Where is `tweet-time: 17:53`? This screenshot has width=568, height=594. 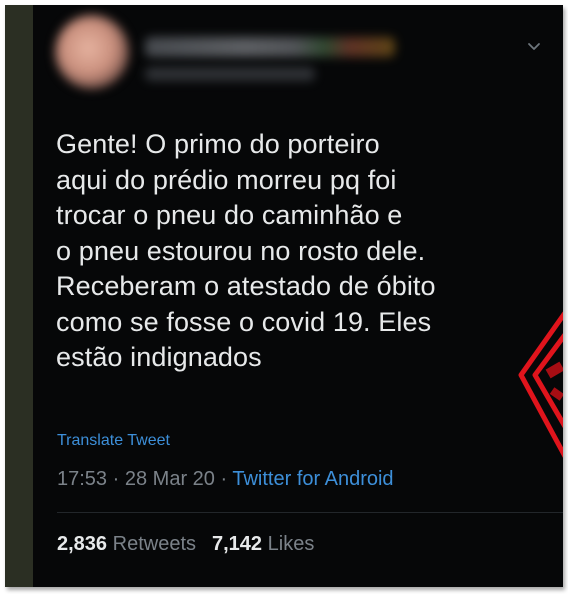 tweet-time: 17:53 is located at coordinates (82, 479).